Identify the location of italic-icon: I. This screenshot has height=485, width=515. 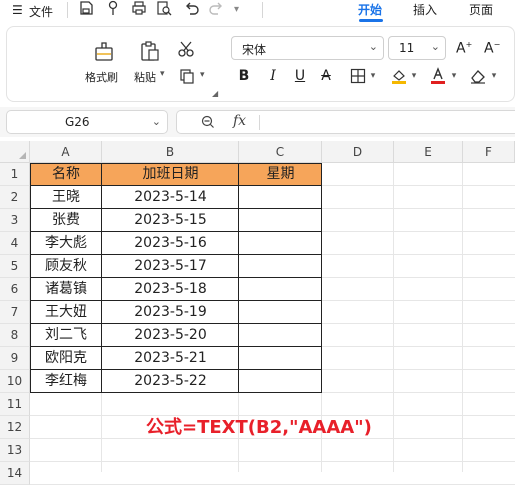
(273, 76).